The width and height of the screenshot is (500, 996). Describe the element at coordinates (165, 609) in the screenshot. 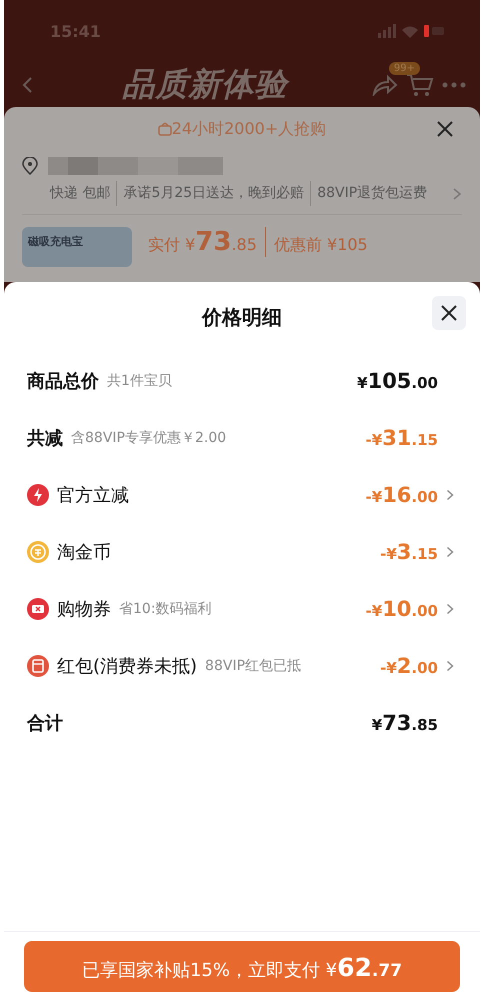

I see `row-note: 省10:数码福利` at that location.